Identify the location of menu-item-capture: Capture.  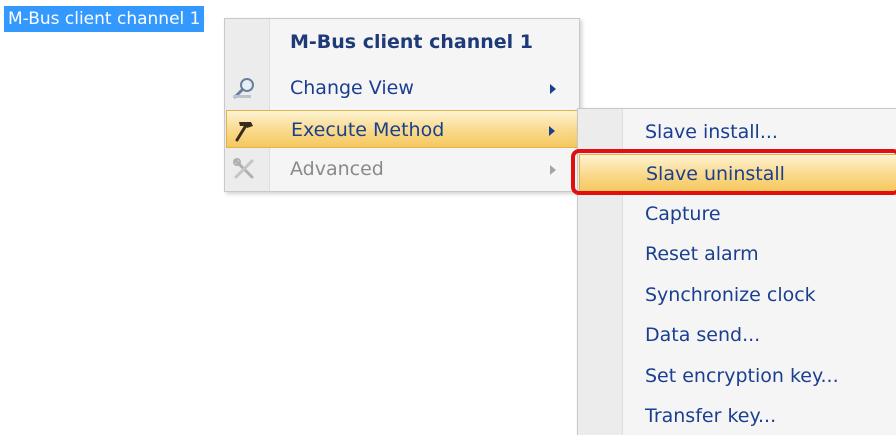
(737, 214).